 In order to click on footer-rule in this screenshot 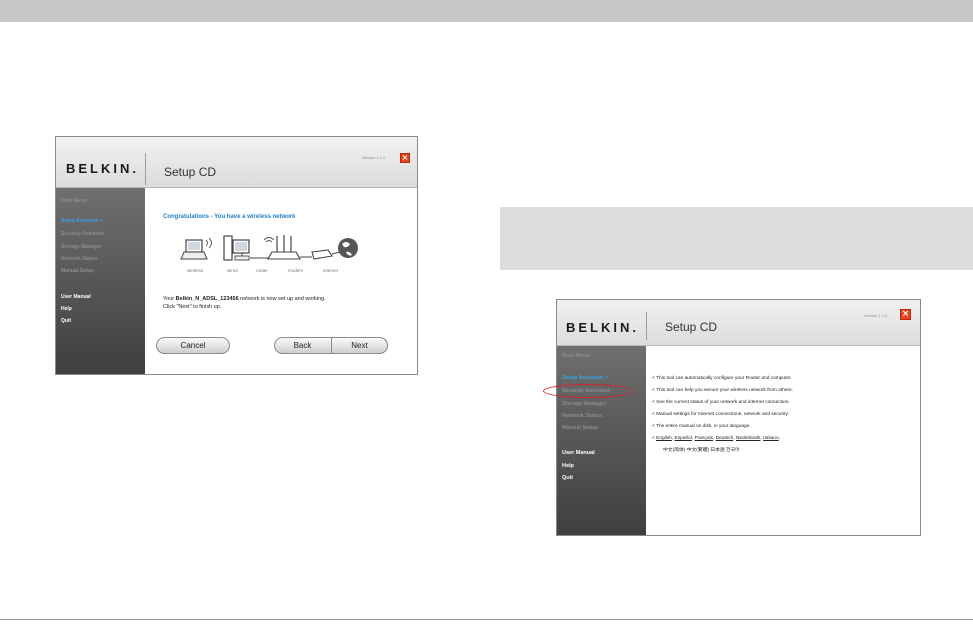, I will do `click(486, 619)`.